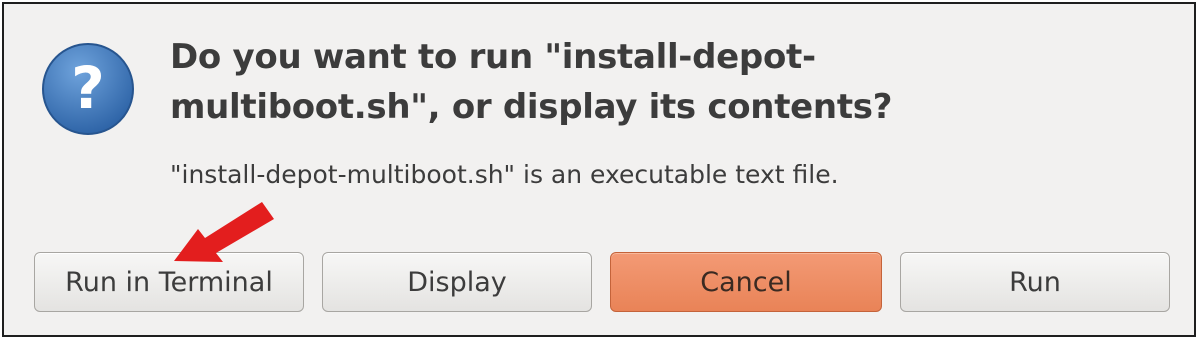  I want to click on cancel-label: Cancel, so click(746, 282).